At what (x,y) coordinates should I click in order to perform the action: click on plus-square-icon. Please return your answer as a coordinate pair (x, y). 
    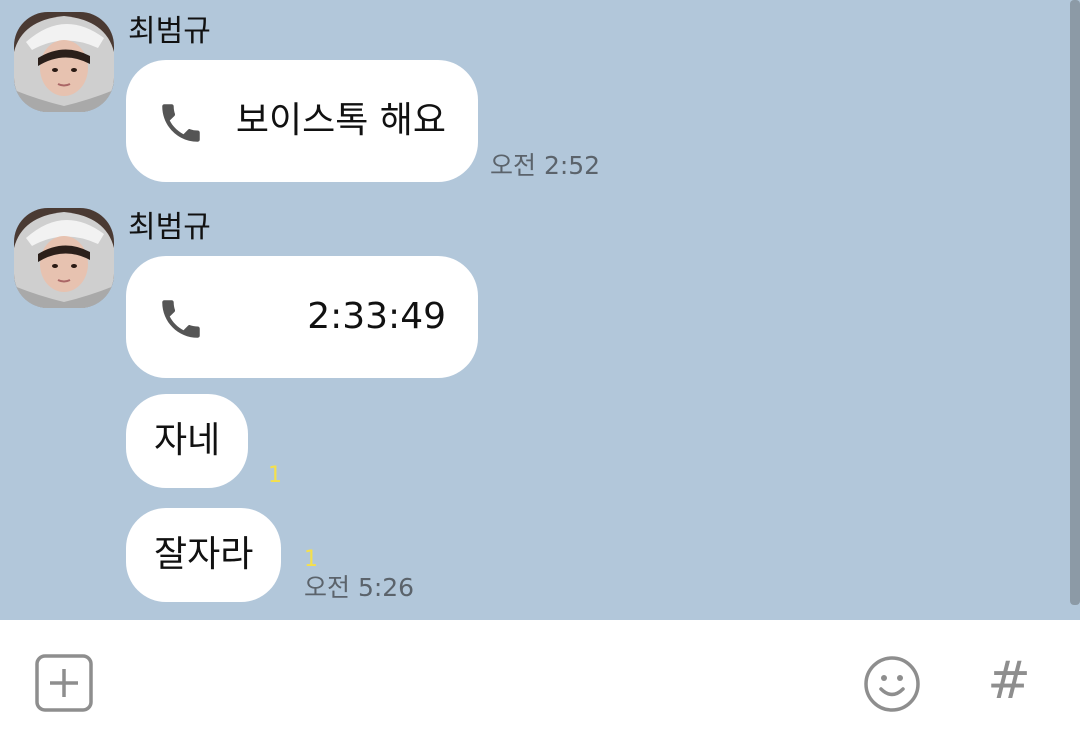
    Looking at the image, I should click on (64, 683).